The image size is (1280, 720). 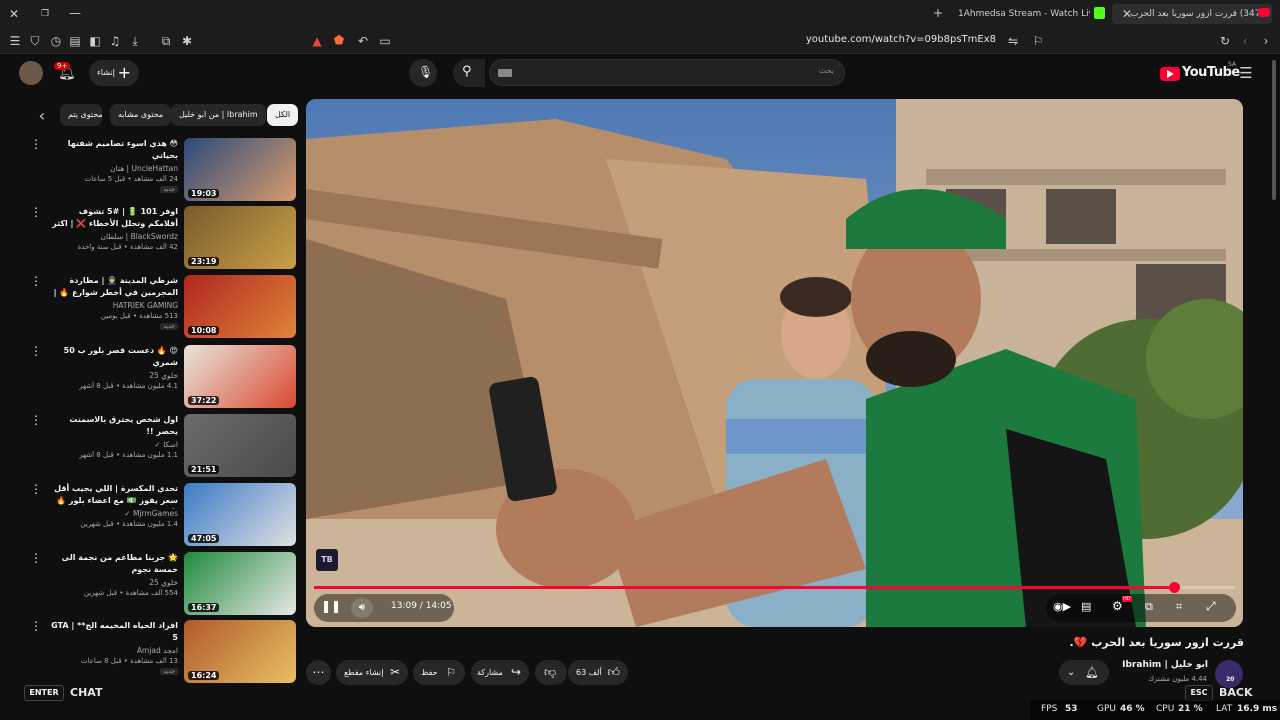 I want to click on channel-name: اسكا ✓, so click(x=114, y=444).